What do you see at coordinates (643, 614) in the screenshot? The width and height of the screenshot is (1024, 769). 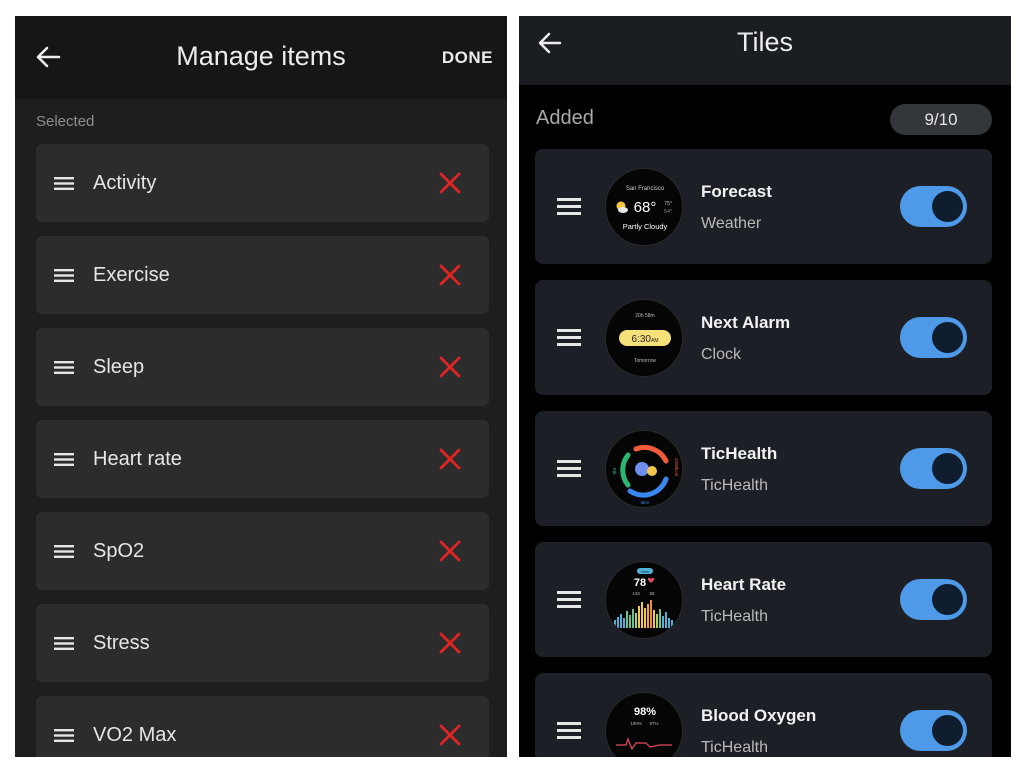 I see `heart-rate-histogram` at bounding box center [643, 614].